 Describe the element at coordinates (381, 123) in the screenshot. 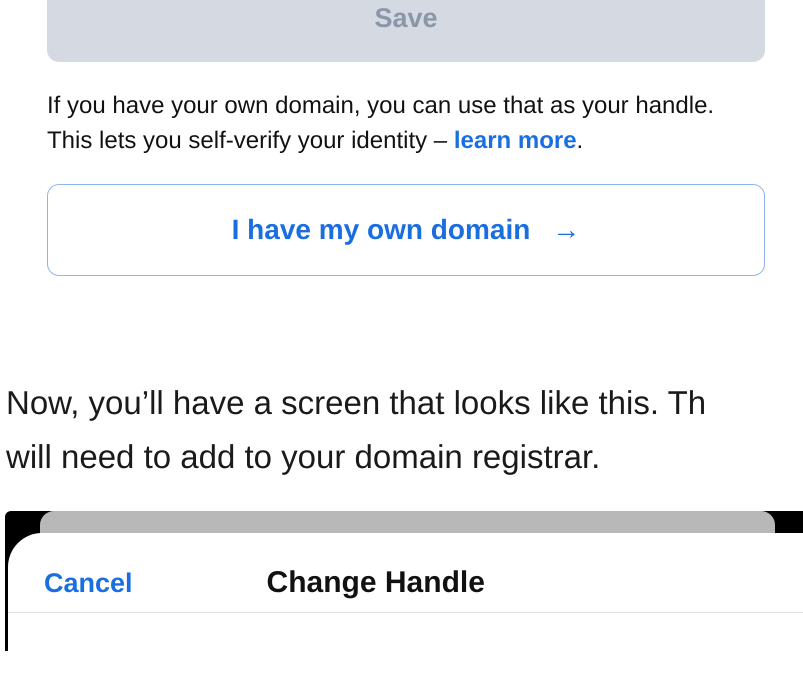

I see `domain-note: If you have your own domain, you can use that as your handle. This lets you self-verify your identity – learn more.` at that location.